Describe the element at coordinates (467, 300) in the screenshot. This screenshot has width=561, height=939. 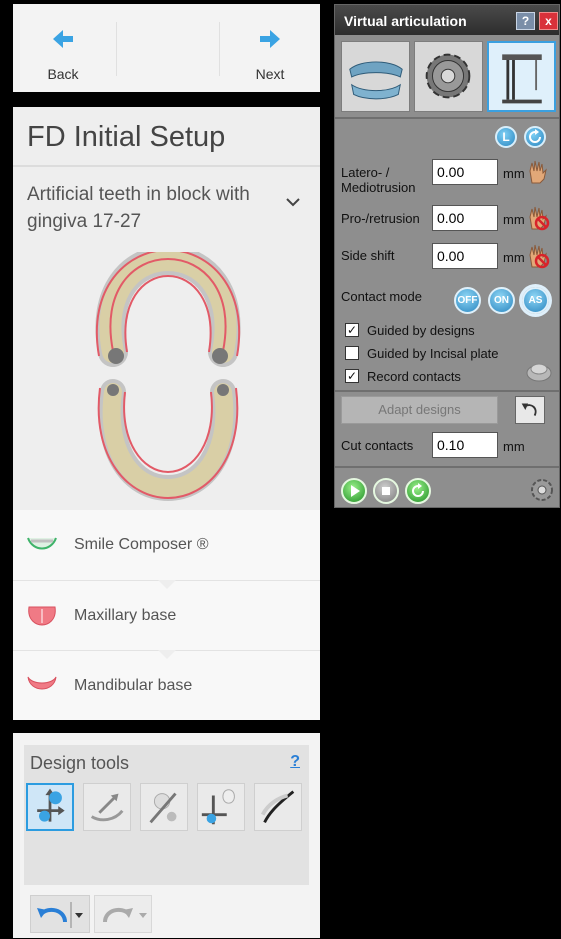
I see `contact-mode-off-button: OFF` at that location.